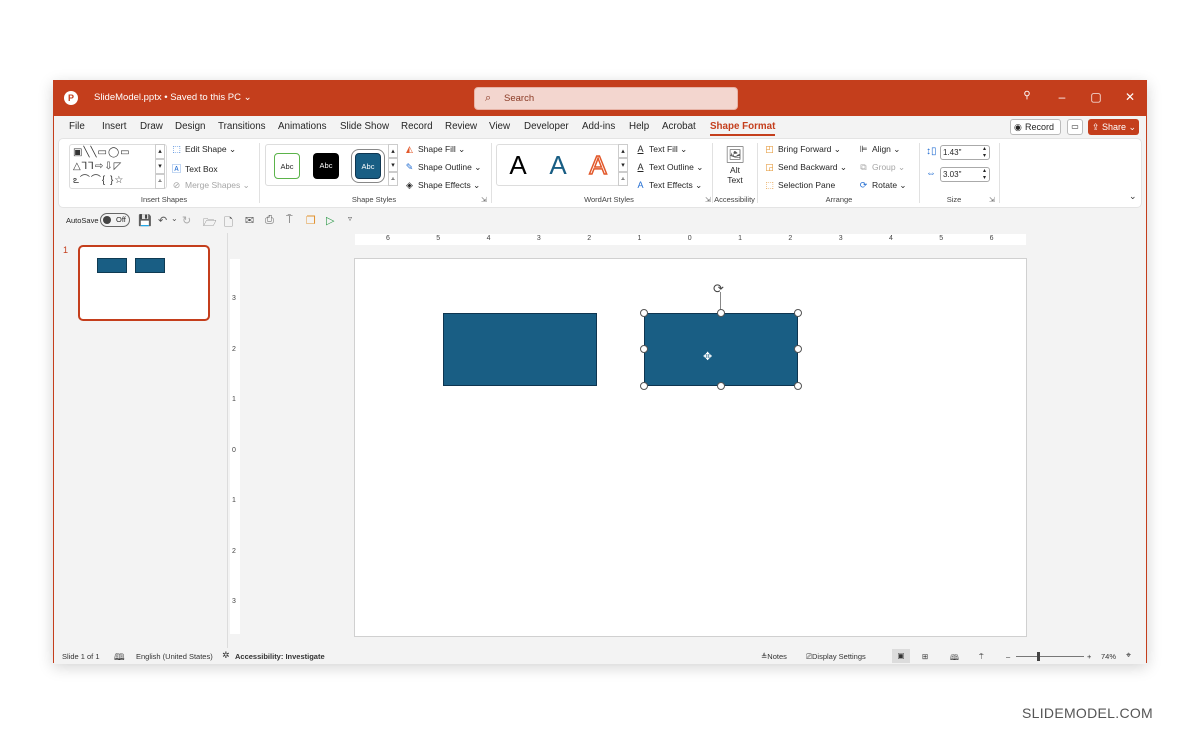  I want to click on resize-handle-bottom-right, so click(798, 386).